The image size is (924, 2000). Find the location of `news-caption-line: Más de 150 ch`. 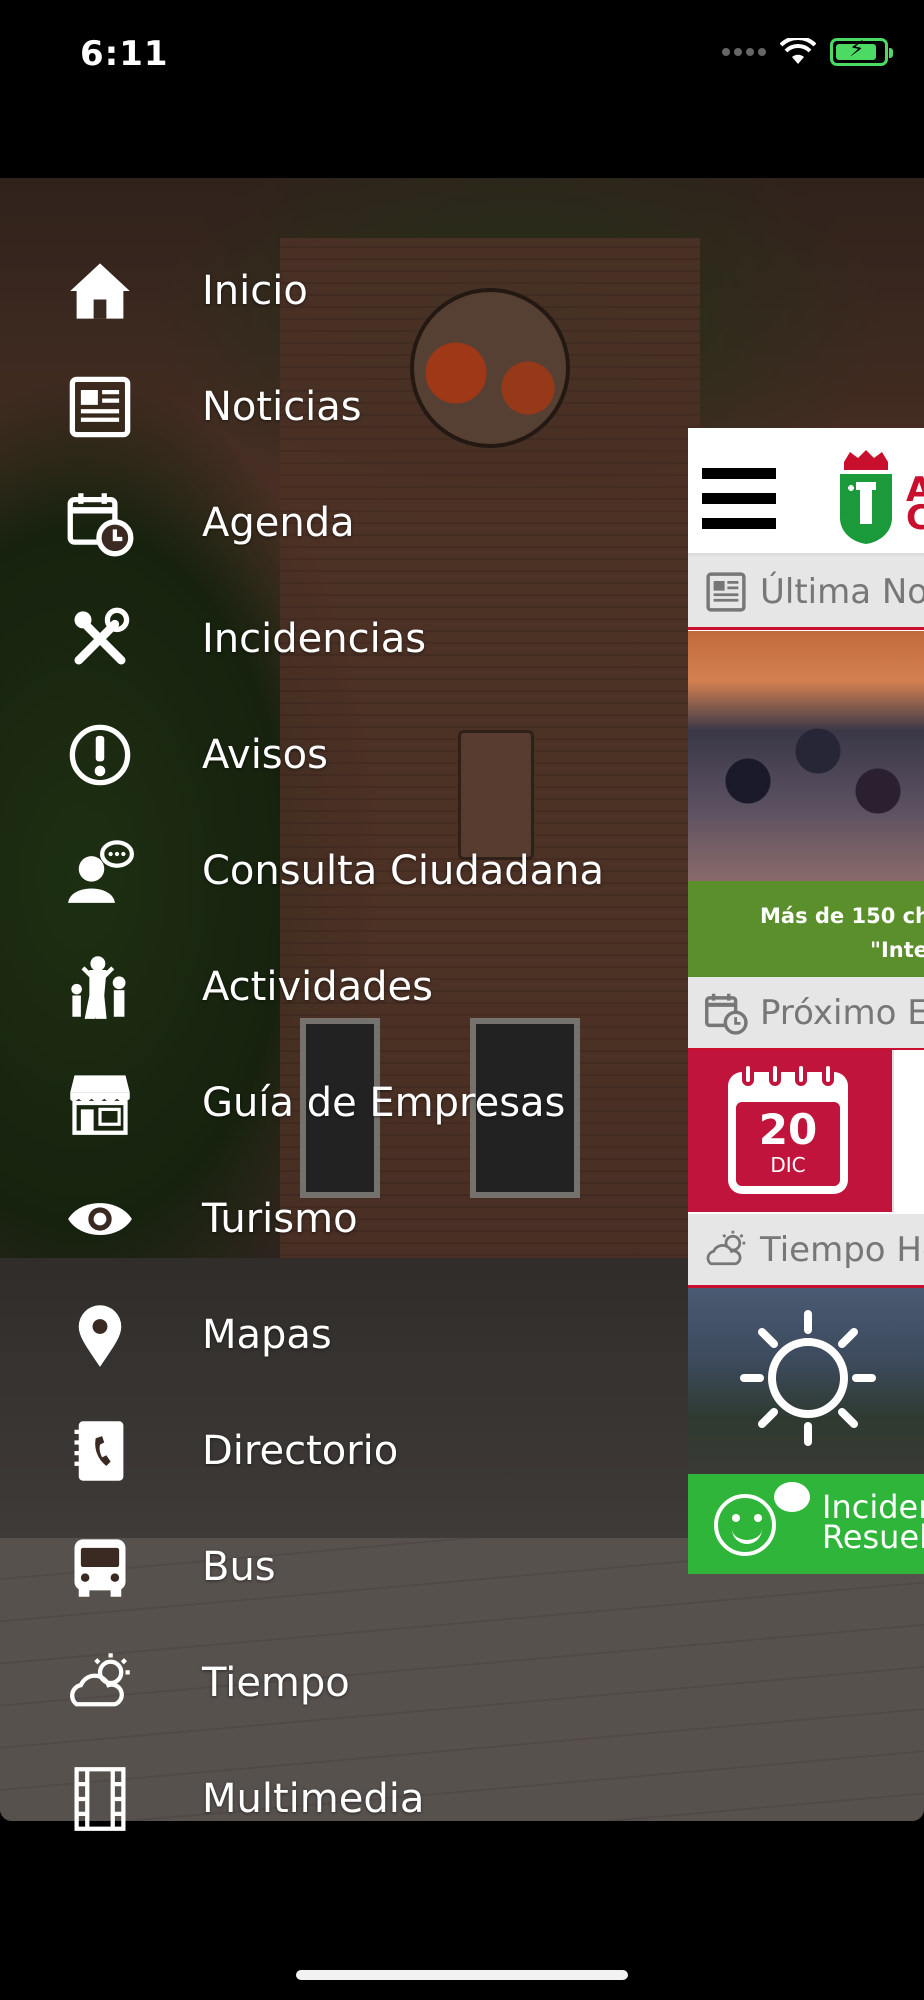

news-caption-line: Más de 150 ch is located at coordinates (842, 916).